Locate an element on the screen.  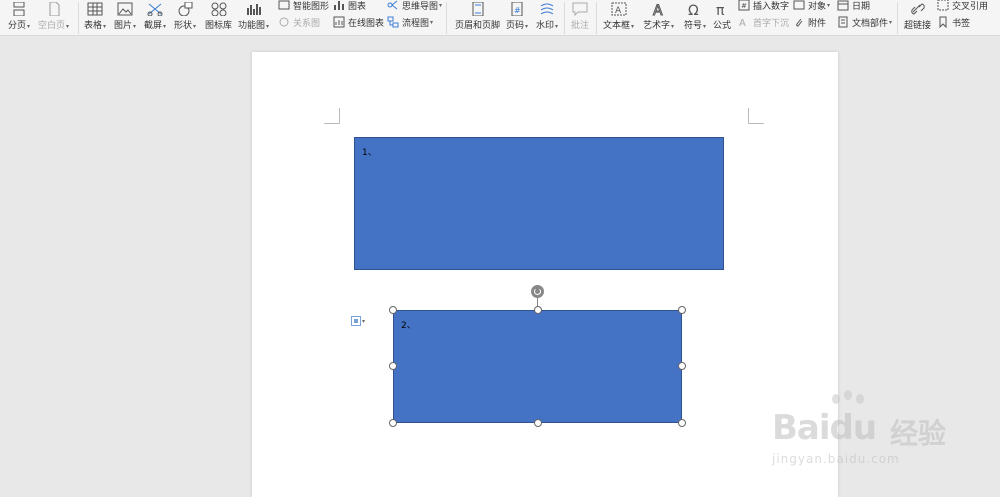
shapes-button: 形状▾ is located at coordinates (185, 15).